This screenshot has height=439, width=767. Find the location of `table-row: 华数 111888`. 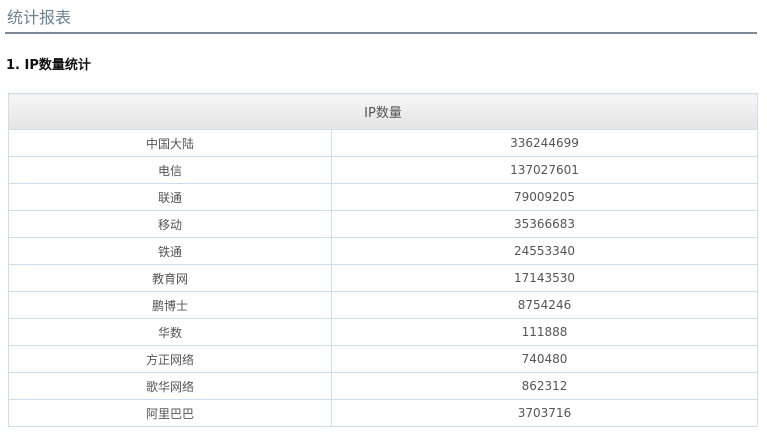

table-row: 华数 111888 is located at coordinates (383, 332).